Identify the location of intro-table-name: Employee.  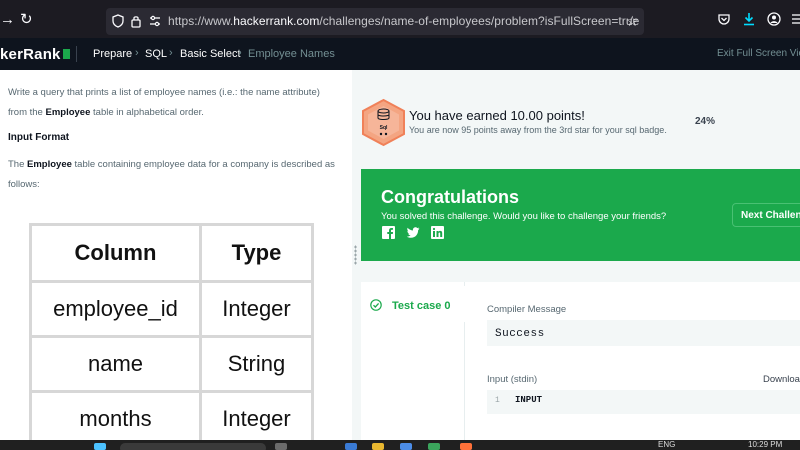
(68, 112).